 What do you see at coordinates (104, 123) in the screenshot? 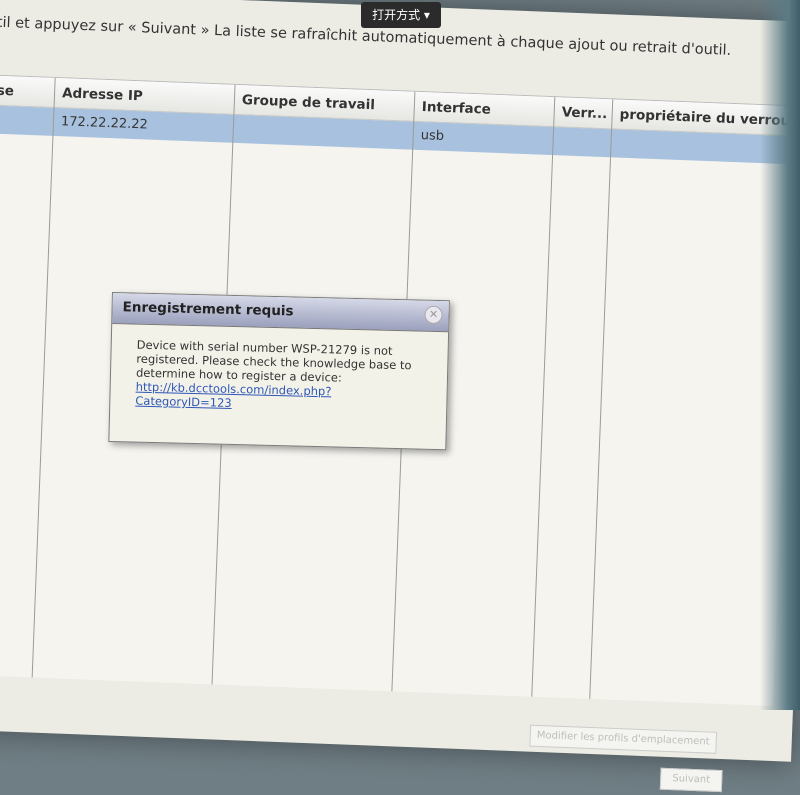
I see `cell-ip: 172.22.22.22` at bounding box center [104, 123].